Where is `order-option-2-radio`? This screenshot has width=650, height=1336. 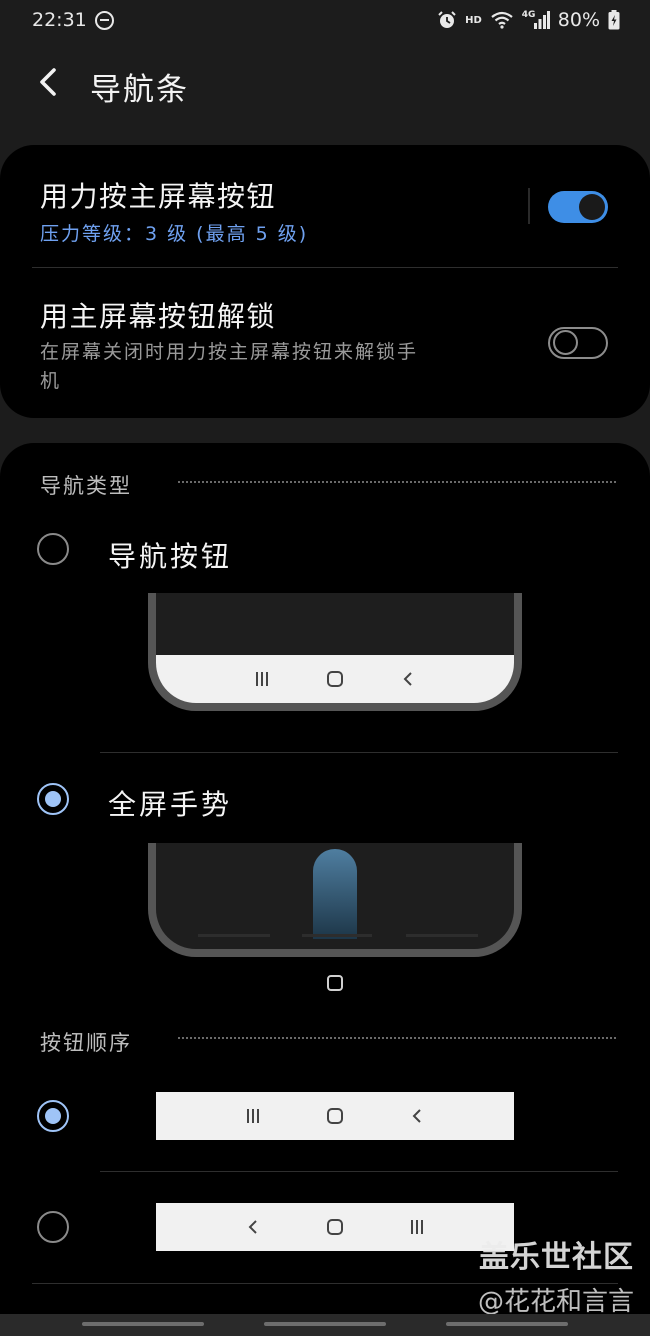
order-option-2-radio is located at coordinates (53, 1227).